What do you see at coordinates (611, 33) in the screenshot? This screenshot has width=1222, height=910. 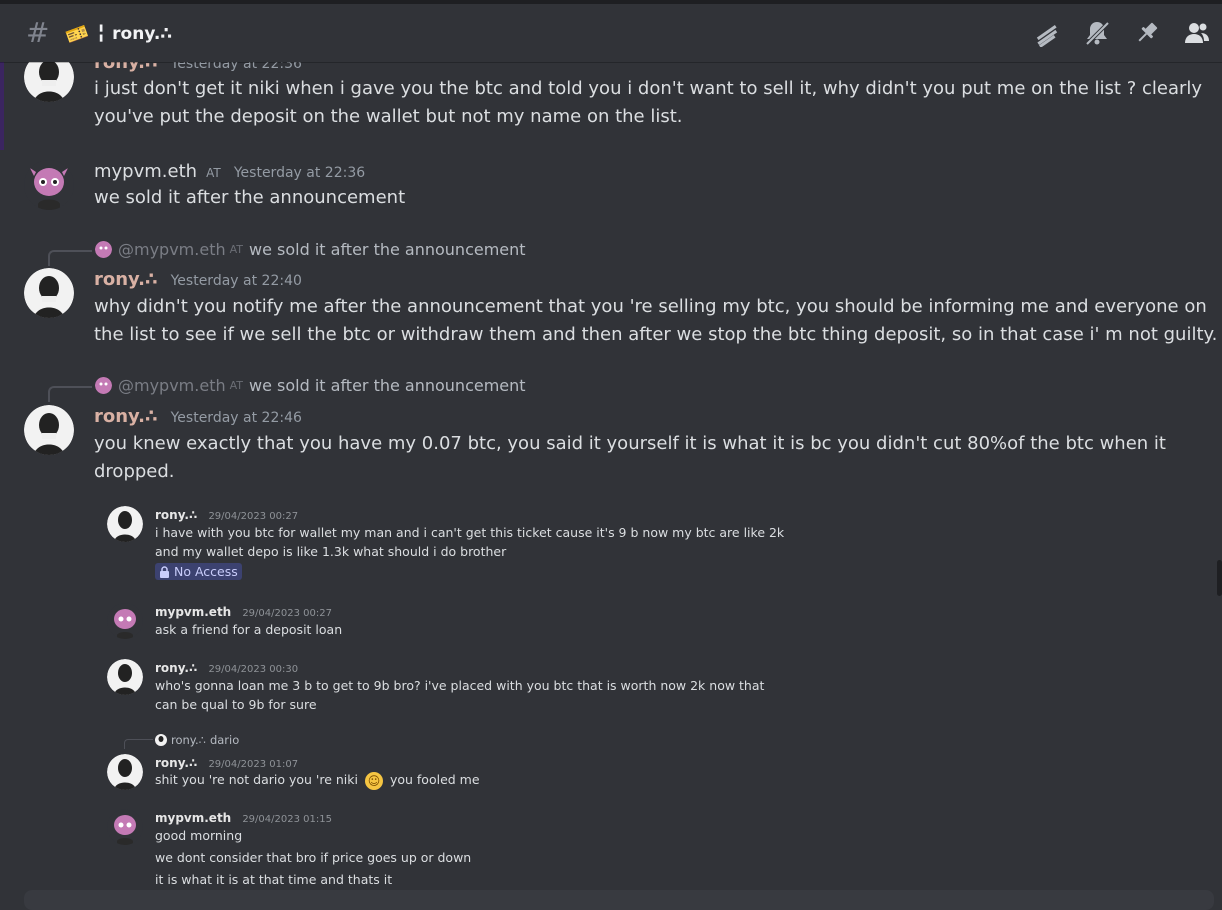 I see `channel-header: # 🎫 ╏ rony.∴` at bounding box center [611, 33].